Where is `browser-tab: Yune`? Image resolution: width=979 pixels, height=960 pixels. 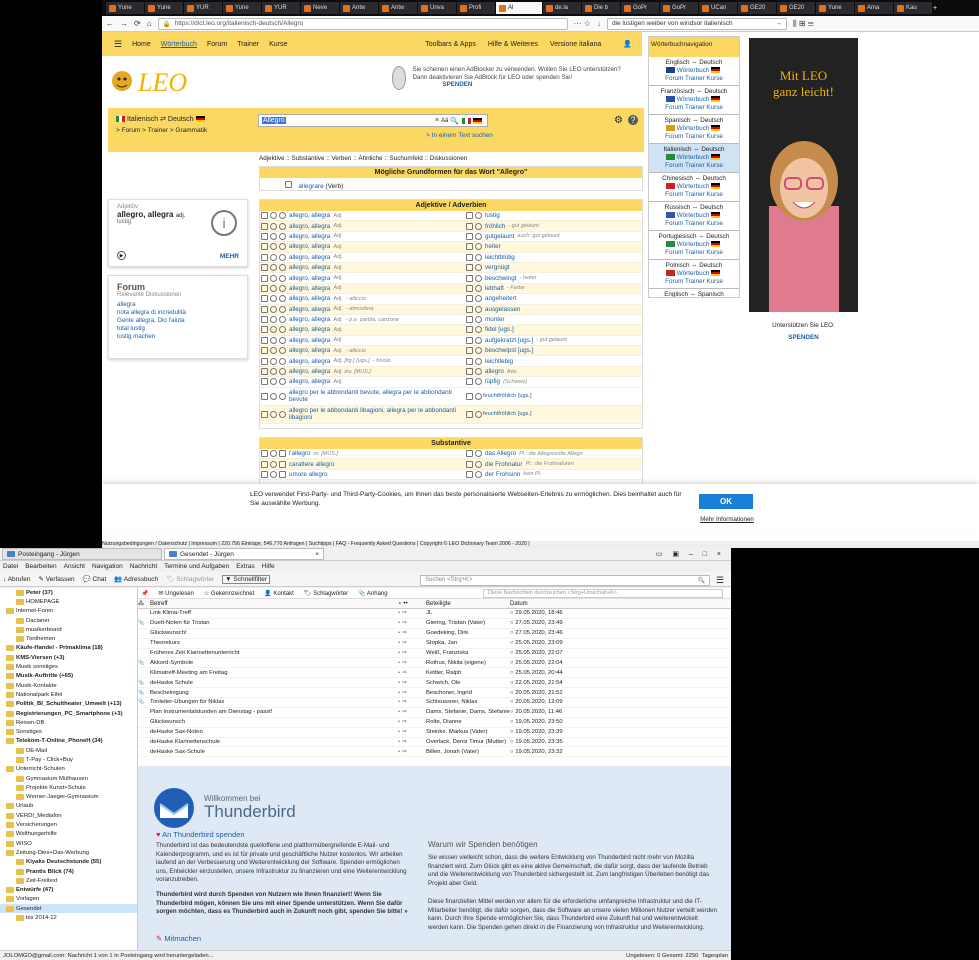 browser-tab: Yune is located at coordinates (835, 8).